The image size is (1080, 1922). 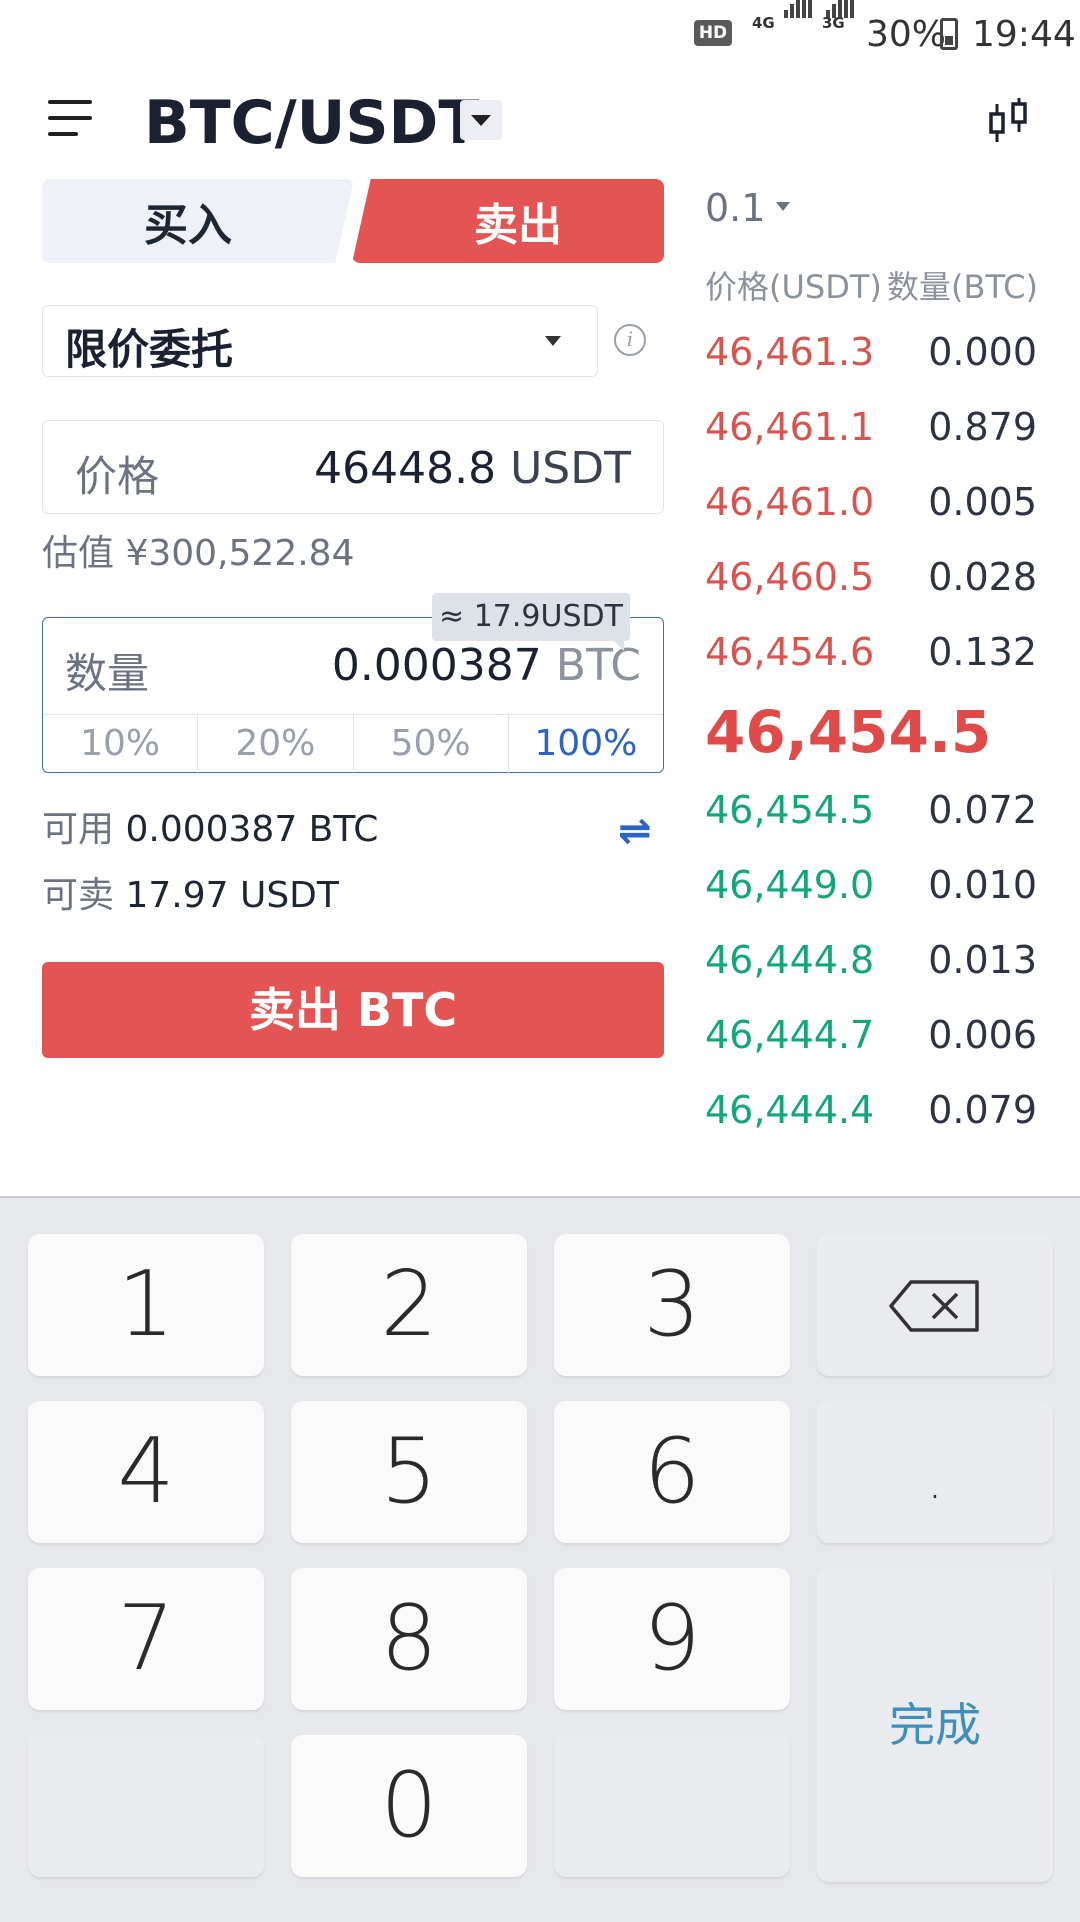 I want to click on done-key: 完成, so click(x=935, y=1725).